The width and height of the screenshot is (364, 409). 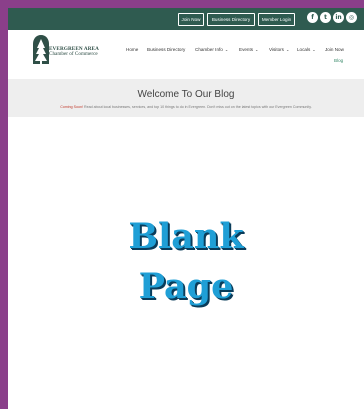 What do you see at coordinates (351, 17) in the screenshot?
I see `instagram-icon: ◎` at bounding box center [351, 17].